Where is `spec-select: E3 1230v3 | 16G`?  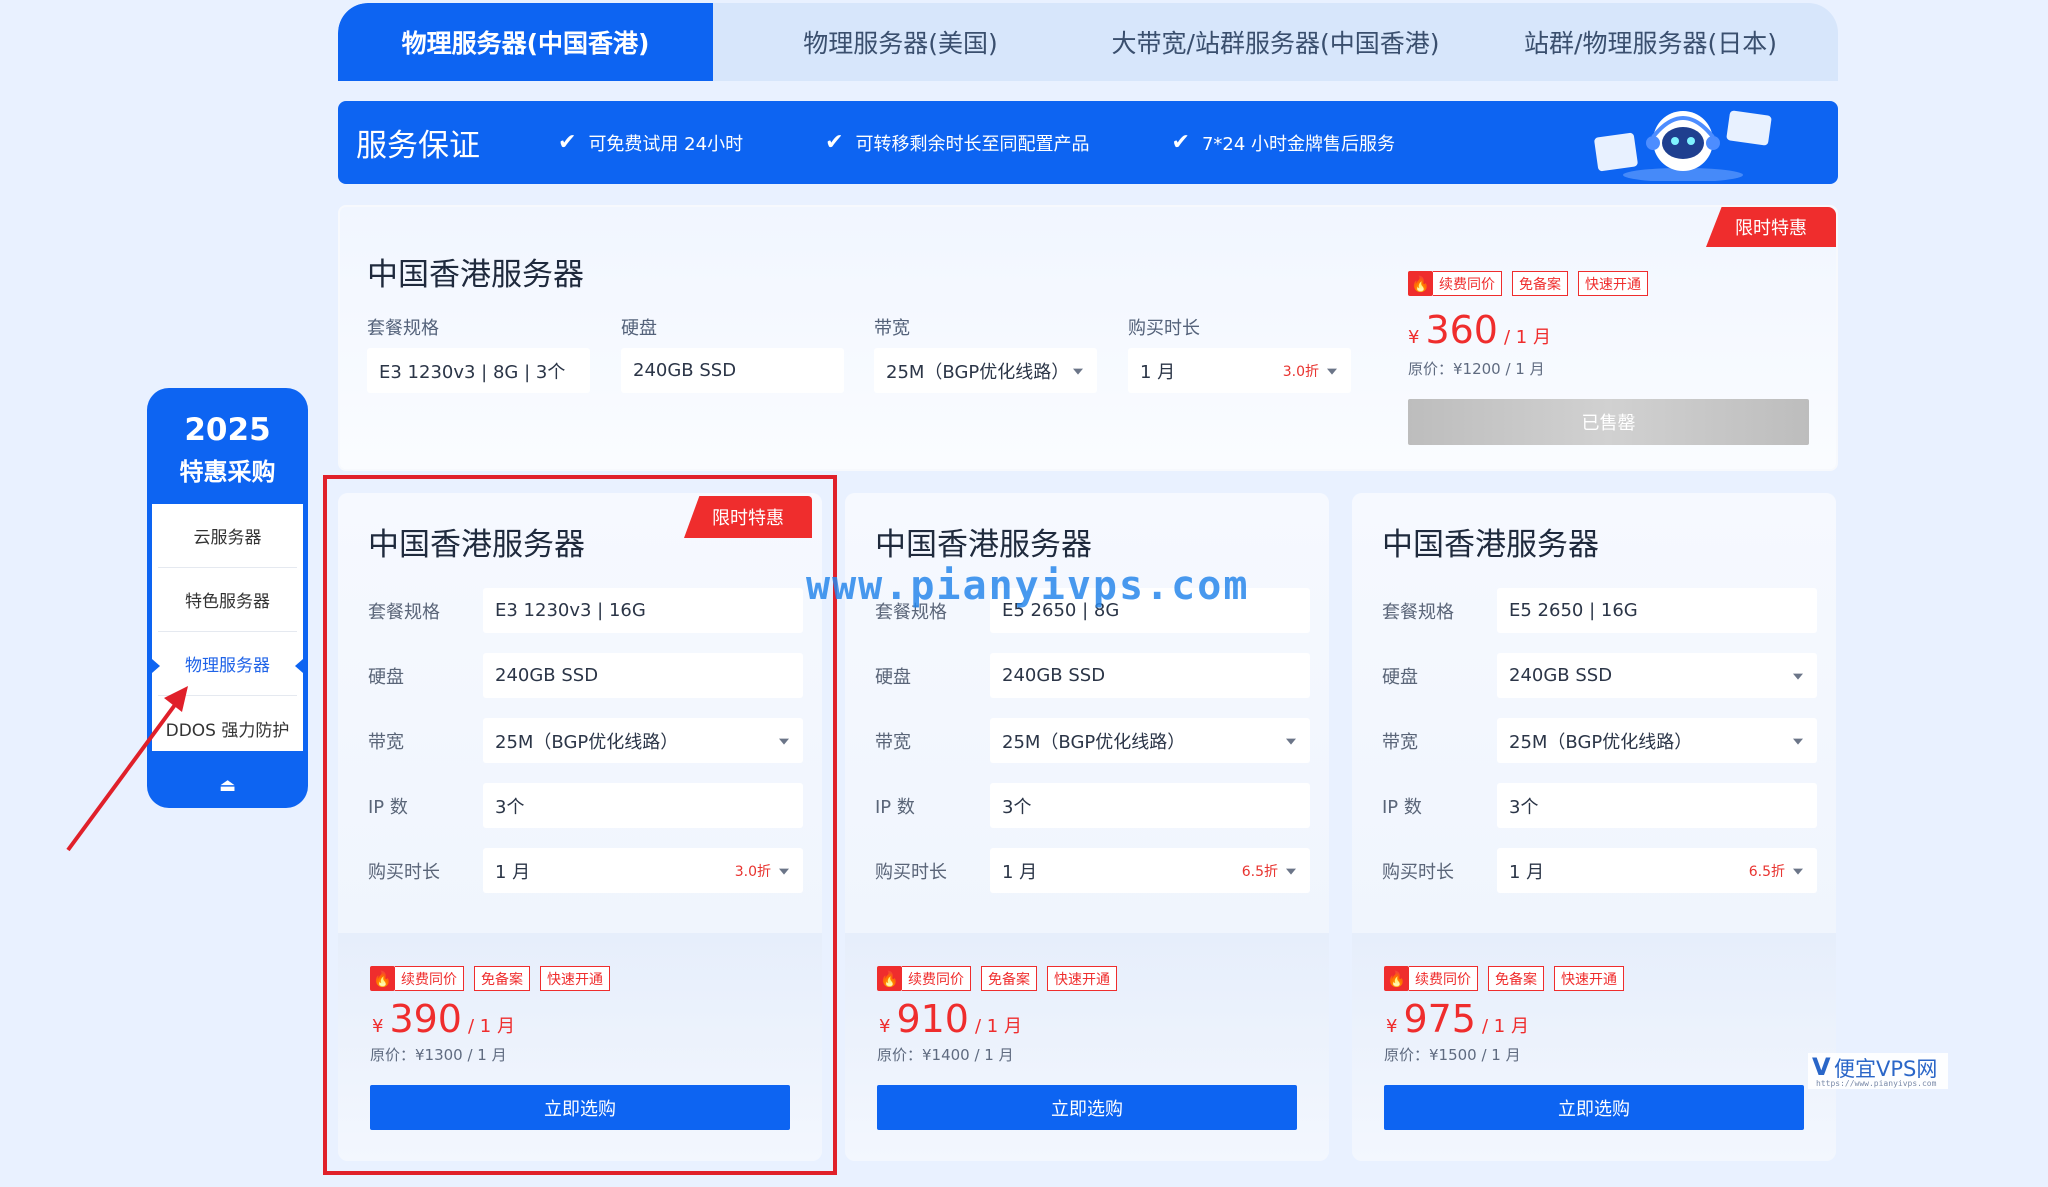 spec-select: E3 1230v3 | 16G is located at coordinates (643, 610).